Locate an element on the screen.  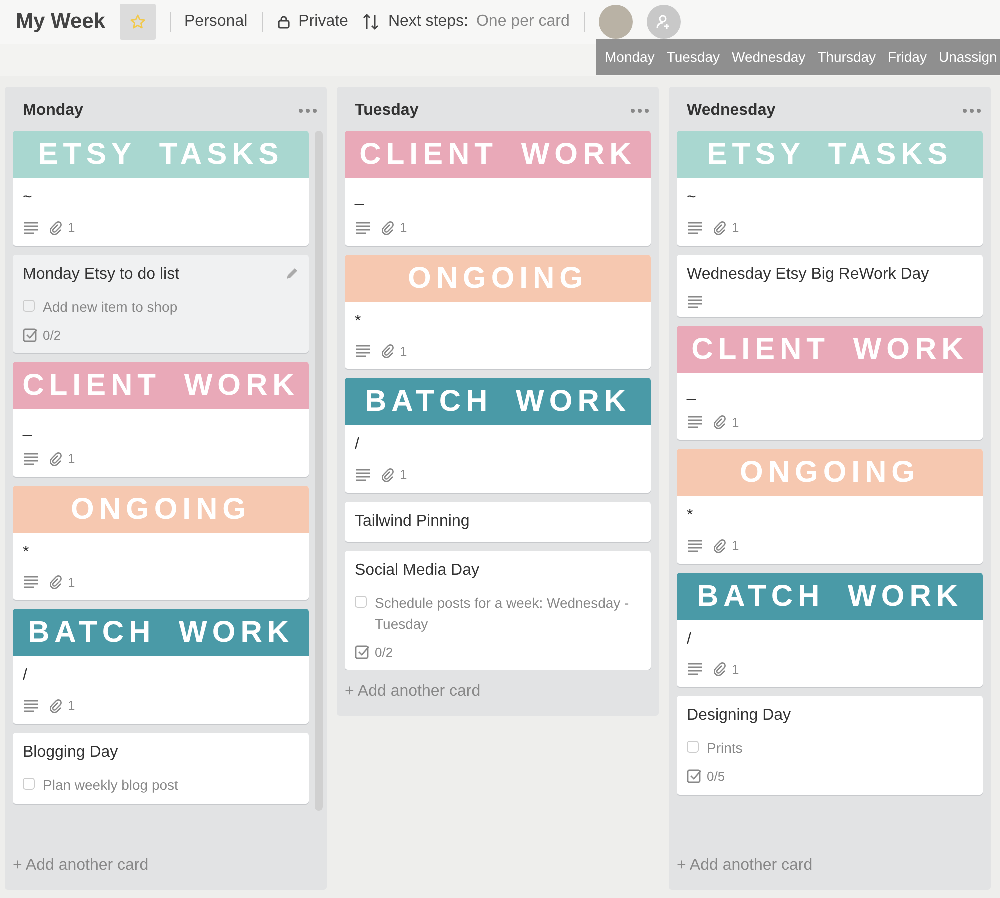
card: Designing Day Prints 0/5 is located at coordinates (830, 745).